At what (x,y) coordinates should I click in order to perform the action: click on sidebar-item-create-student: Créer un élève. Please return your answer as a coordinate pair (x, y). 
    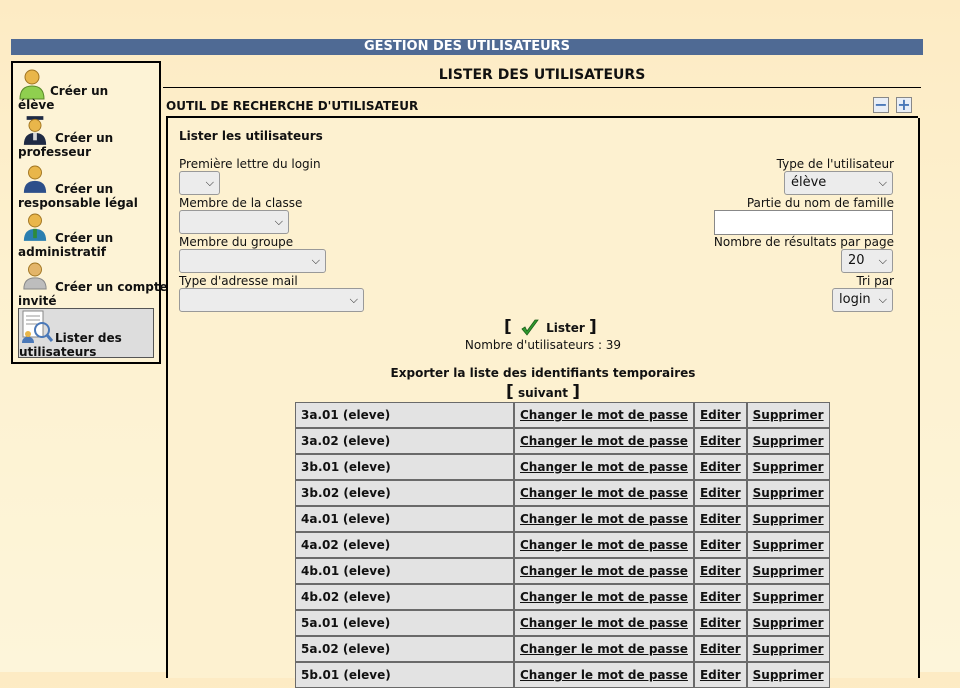
    Looking at the image, I should click on (88, 92).